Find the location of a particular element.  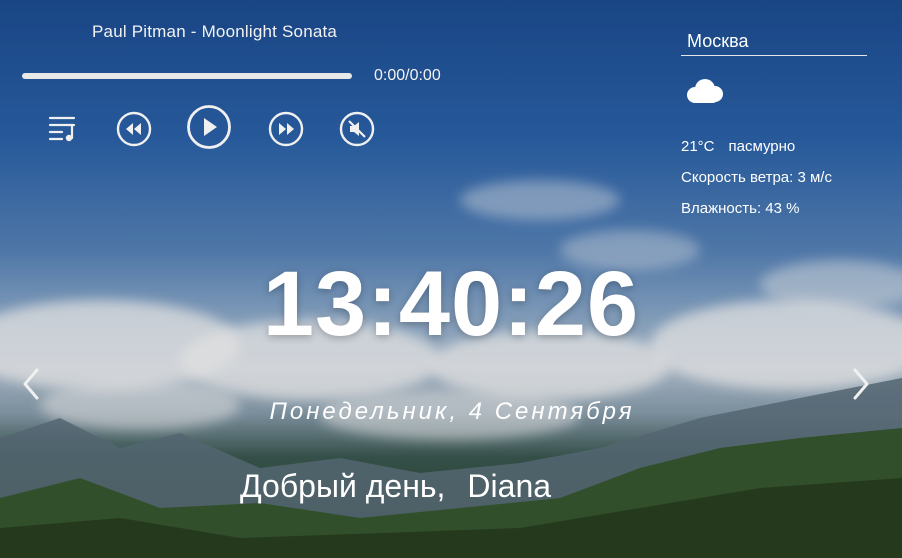

weather-icon is located at coordinates (705, 93).